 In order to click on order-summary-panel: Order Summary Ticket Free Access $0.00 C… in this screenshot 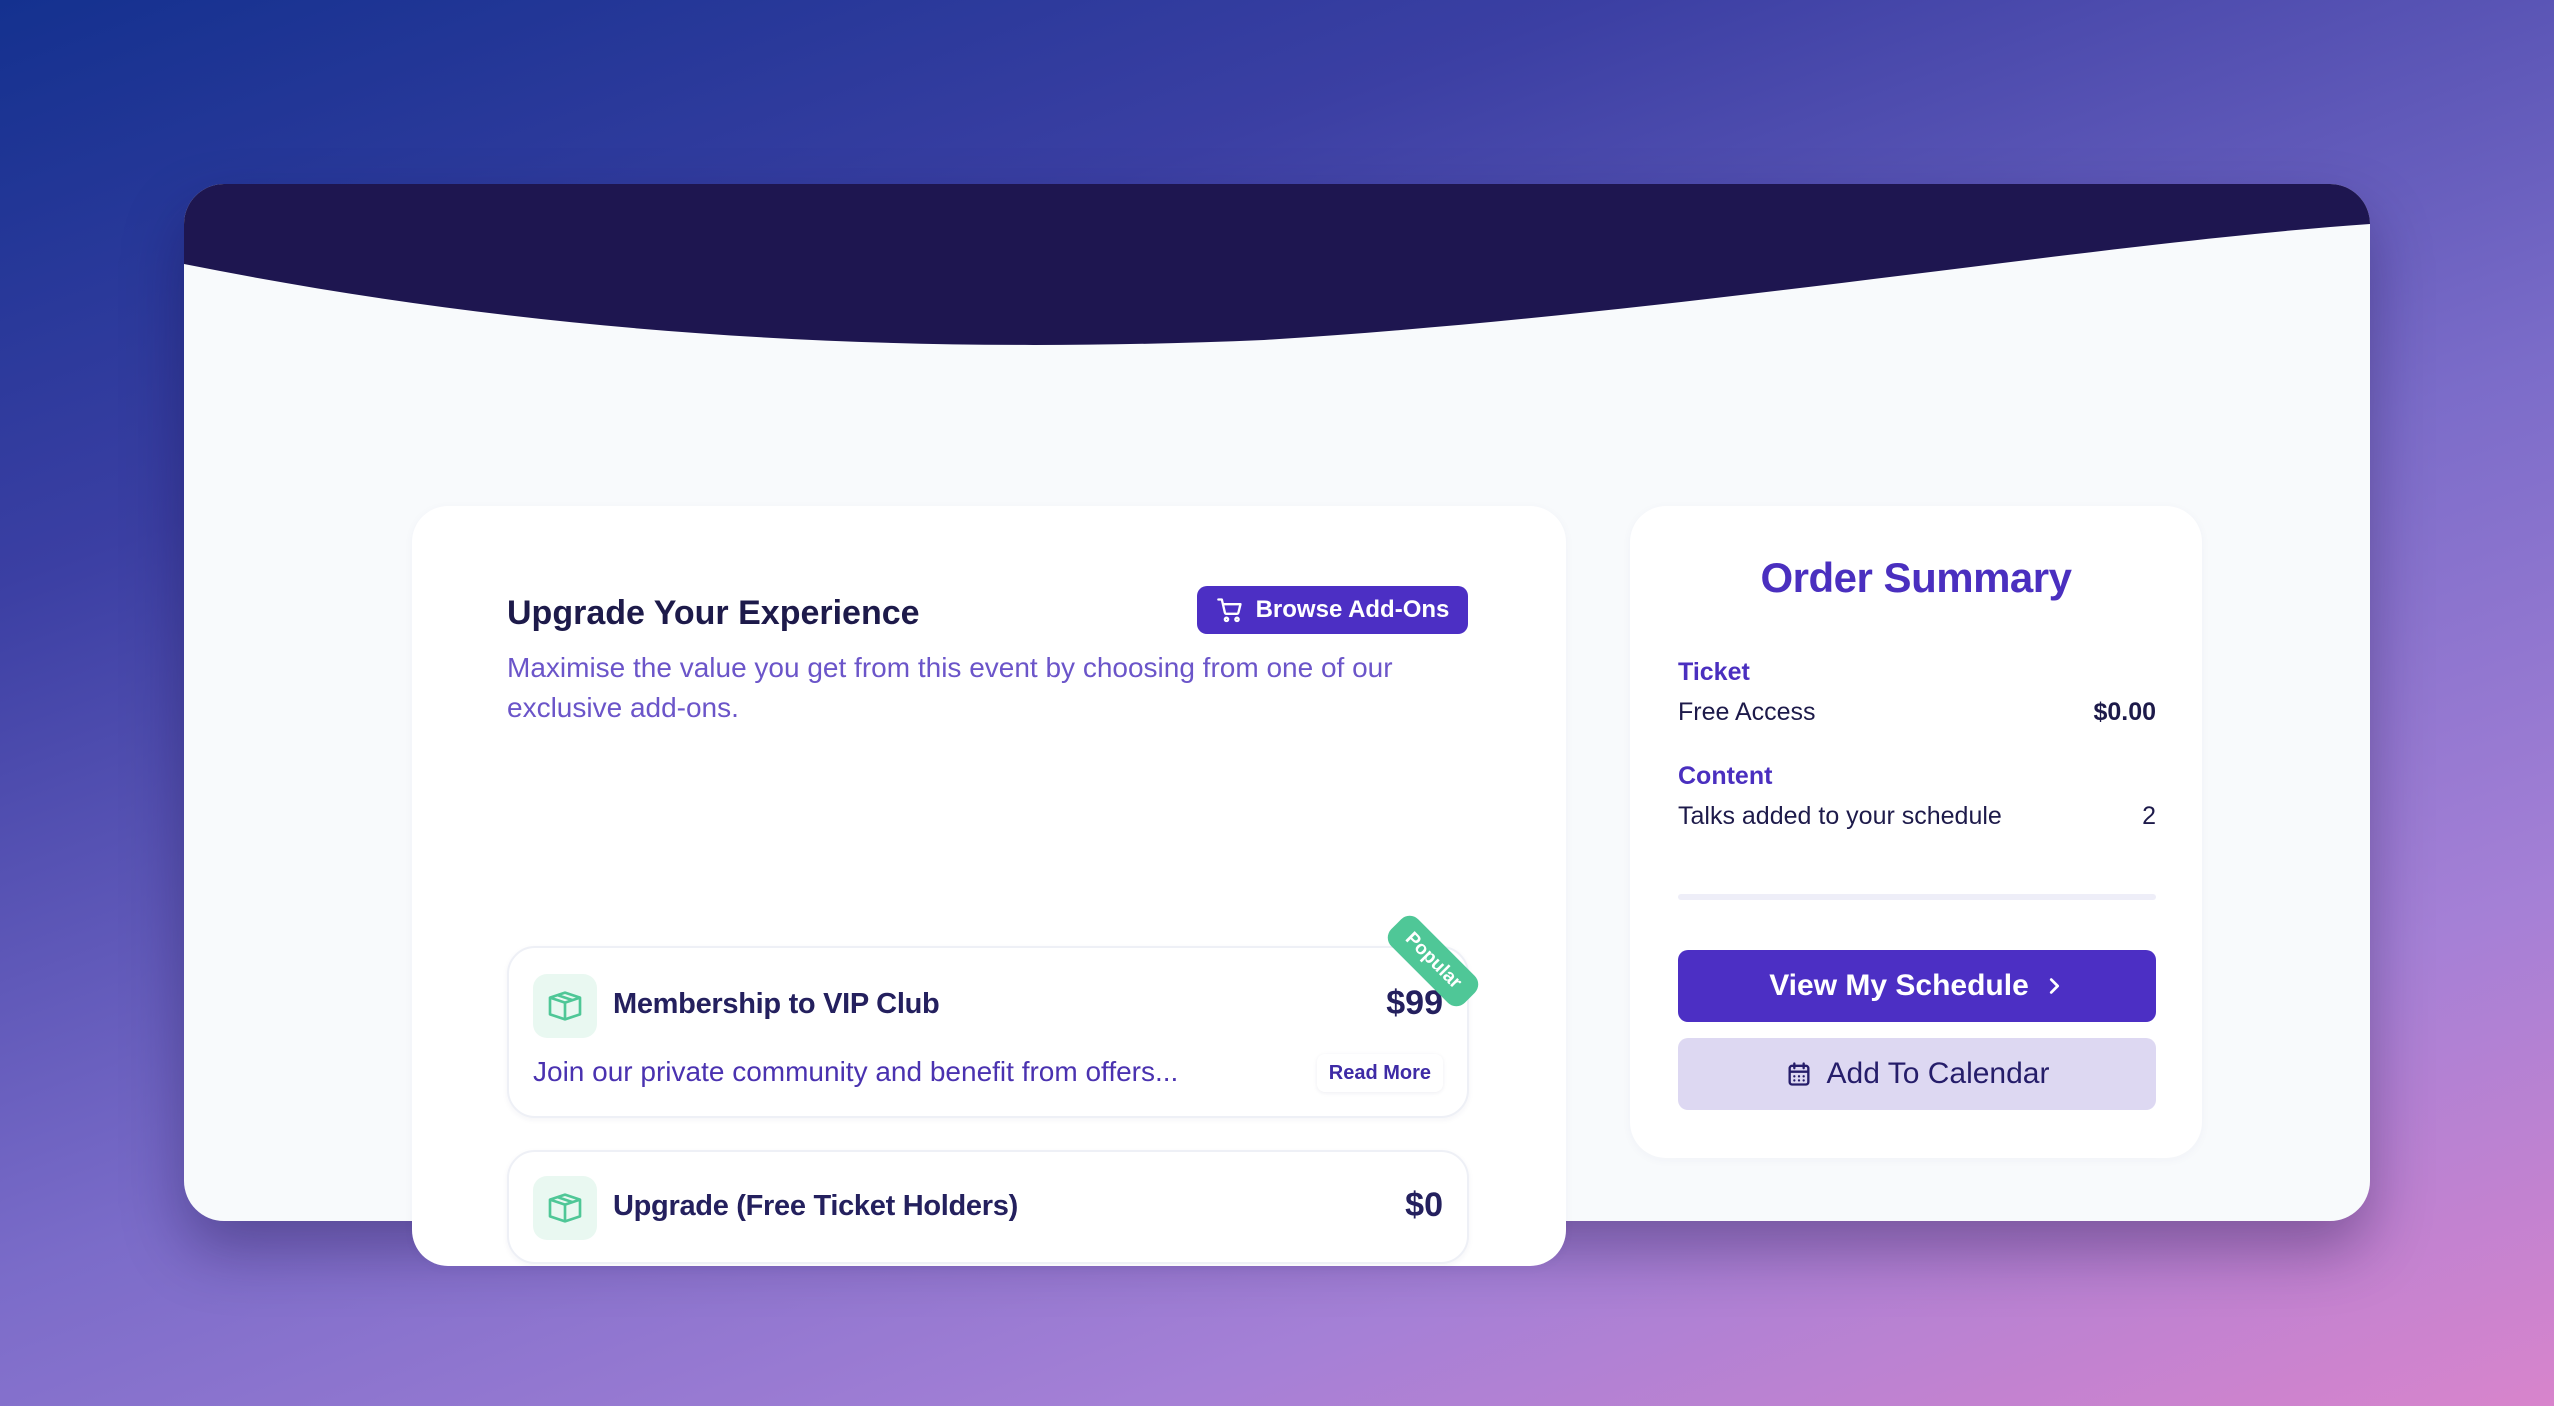, I will do `click(1916, 832)`.